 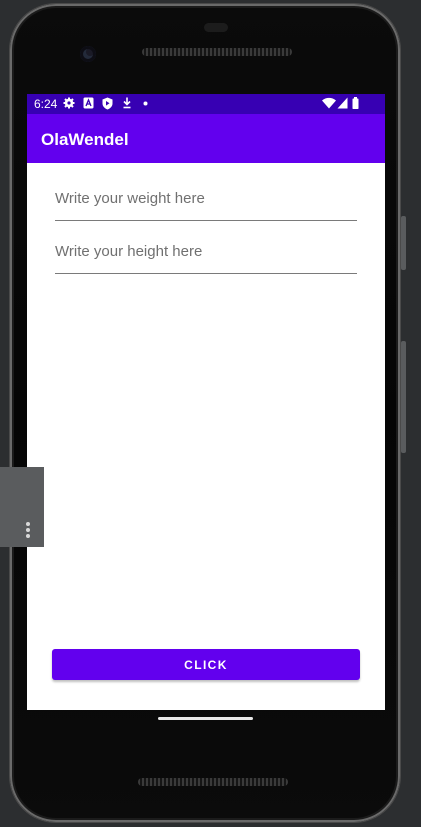 What do you see at coordinates (88, 103) in the screenshot?
I see `a-badge-icon` at bounding box center [88, 103].